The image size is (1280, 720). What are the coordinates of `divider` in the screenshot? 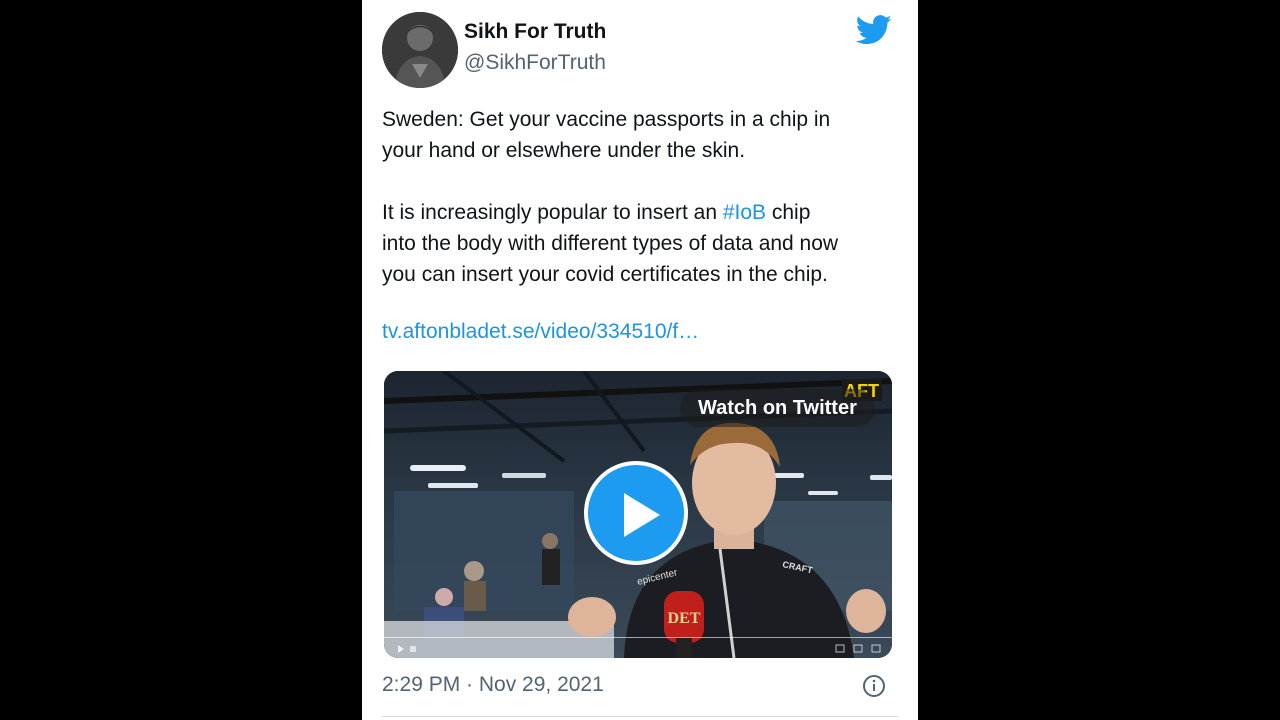 It's located at (640, 716).